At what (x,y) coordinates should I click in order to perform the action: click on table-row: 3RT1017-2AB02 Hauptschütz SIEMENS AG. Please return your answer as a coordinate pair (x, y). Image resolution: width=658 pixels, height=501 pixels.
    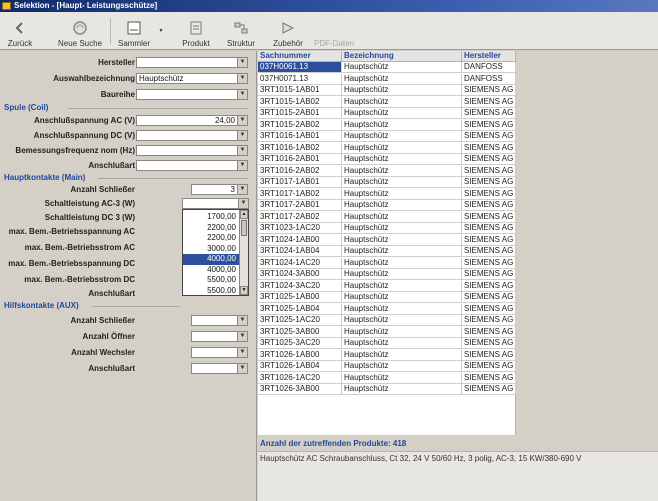
    Looking at the image, I should click on (387, 217).